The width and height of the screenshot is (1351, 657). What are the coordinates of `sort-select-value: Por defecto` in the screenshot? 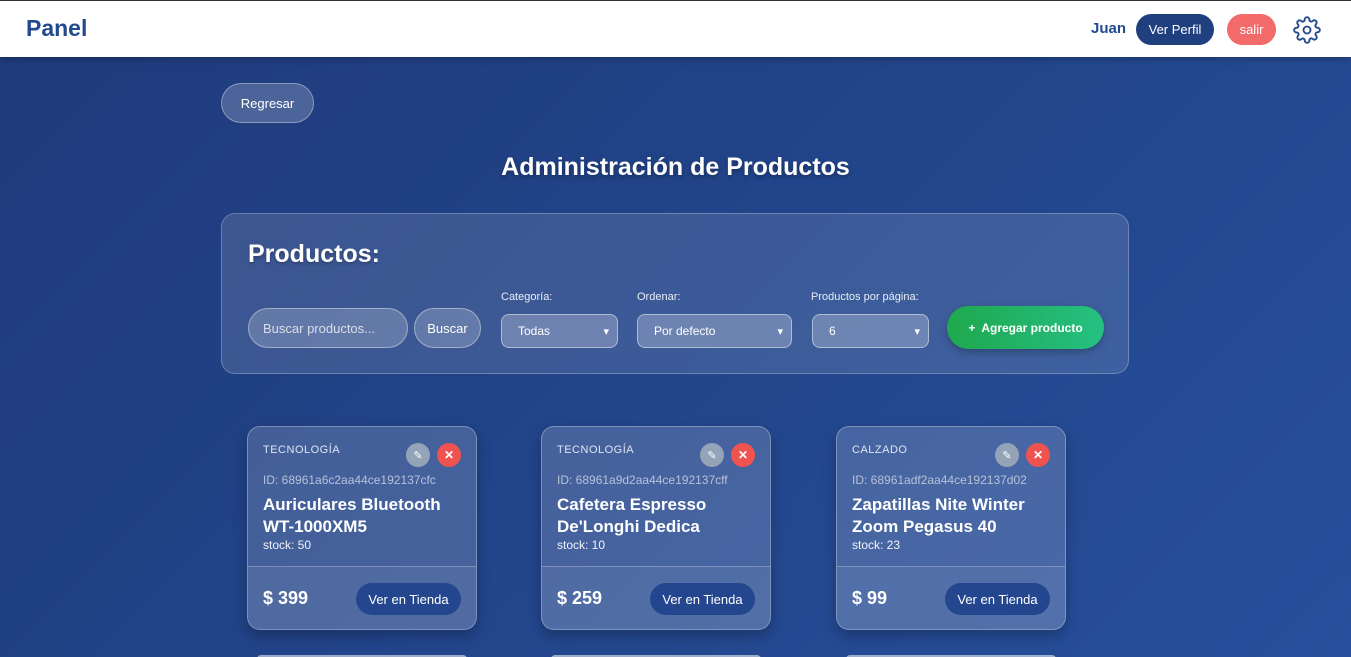 It's located at (685, 331).